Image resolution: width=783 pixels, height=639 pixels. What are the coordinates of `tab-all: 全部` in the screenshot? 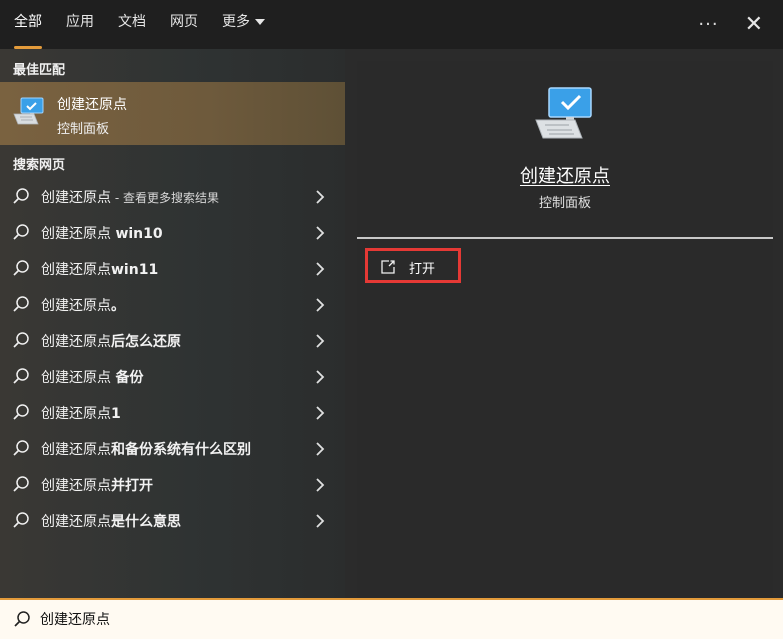 It's located at (28, 24).